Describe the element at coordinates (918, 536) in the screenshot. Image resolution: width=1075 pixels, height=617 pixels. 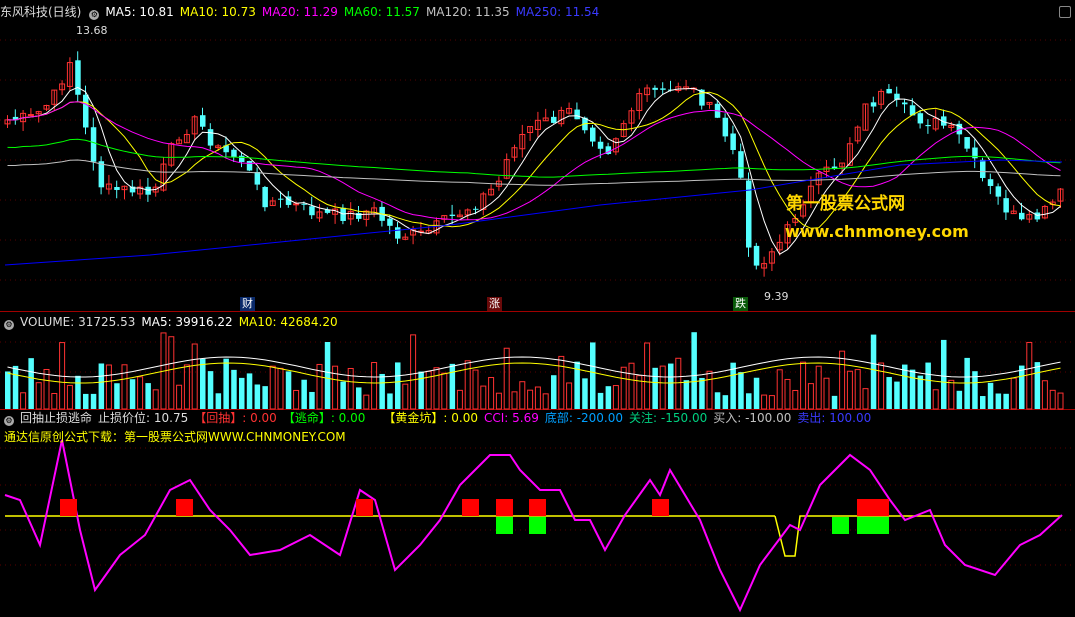
I see `zero-line` at that location.